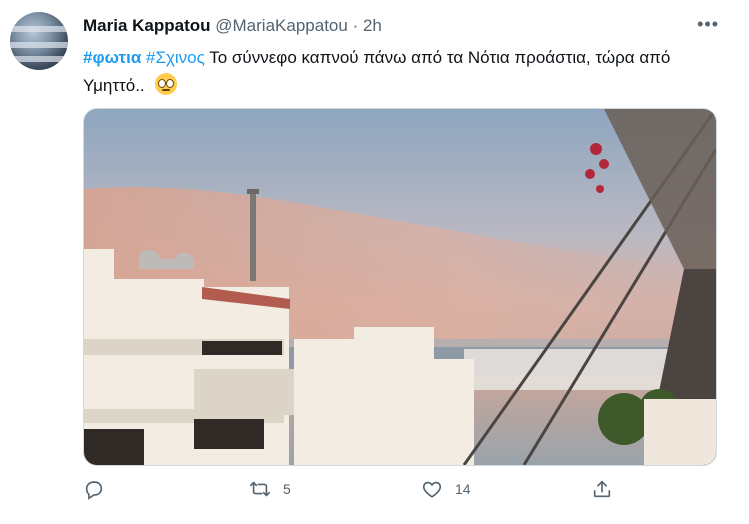 The width and height of the screenshot is (749, 524). Describe the element at coordinates (166, 84) in the screenshot. I see `rolling-eyes-emoji-icon` at that location.